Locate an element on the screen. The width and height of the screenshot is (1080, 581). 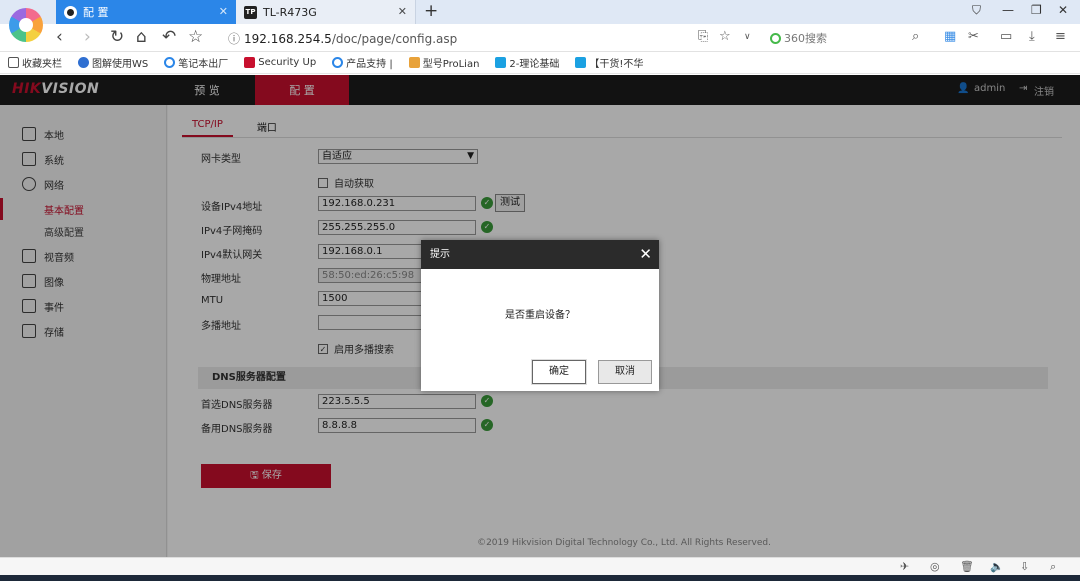
browser-status-bar: ✈ ◎ 🗑 🔈 ⇩ ⌕ is located at coordinates (540, 566).